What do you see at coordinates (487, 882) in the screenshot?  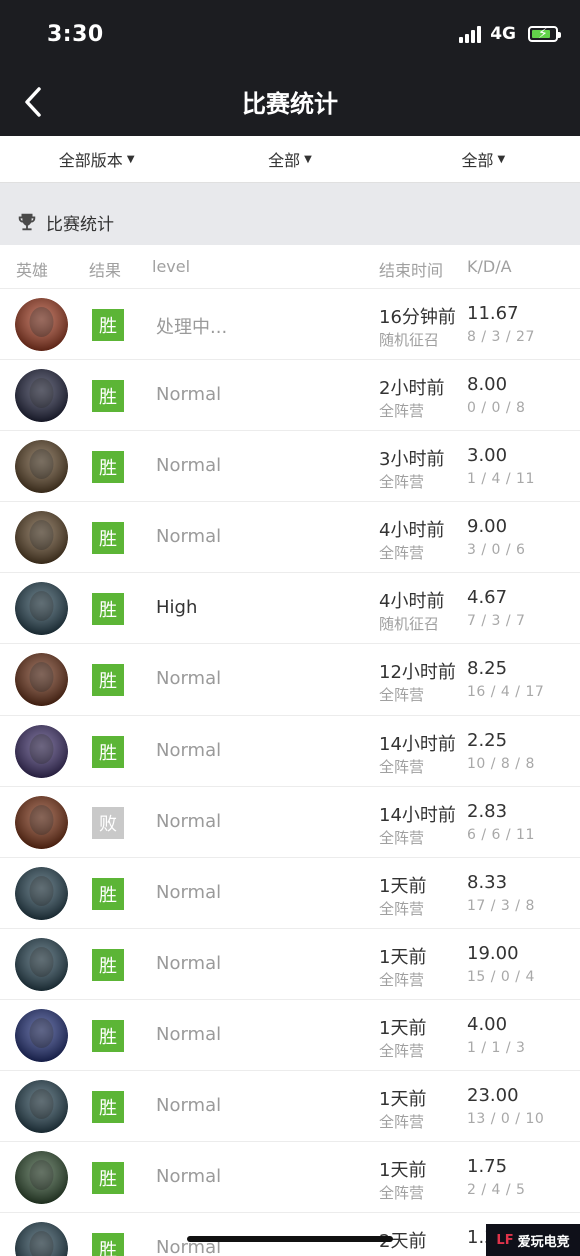 I see `kda-ratio: 8.33` at bounding box center [487, 882].